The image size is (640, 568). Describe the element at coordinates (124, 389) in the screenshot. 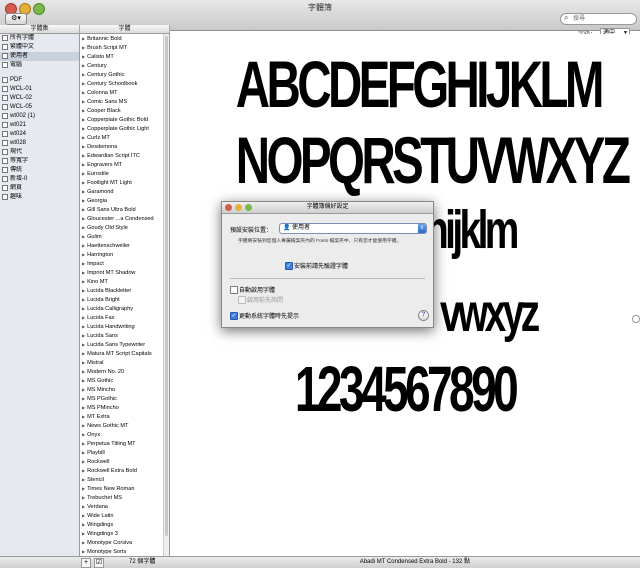

I see `font-list-item: ▶ MS Mincho` at that location.